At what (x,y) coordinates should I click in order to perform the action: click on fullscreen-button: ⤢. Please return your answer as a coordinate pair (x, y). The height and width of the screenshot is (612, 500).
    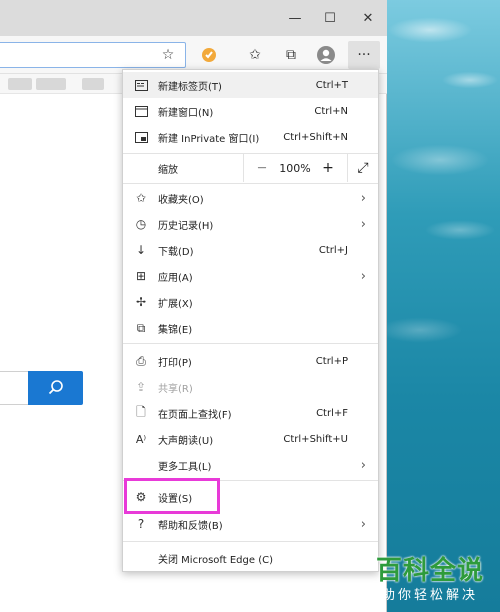
    Looking at the image, I should click on (363, 168).